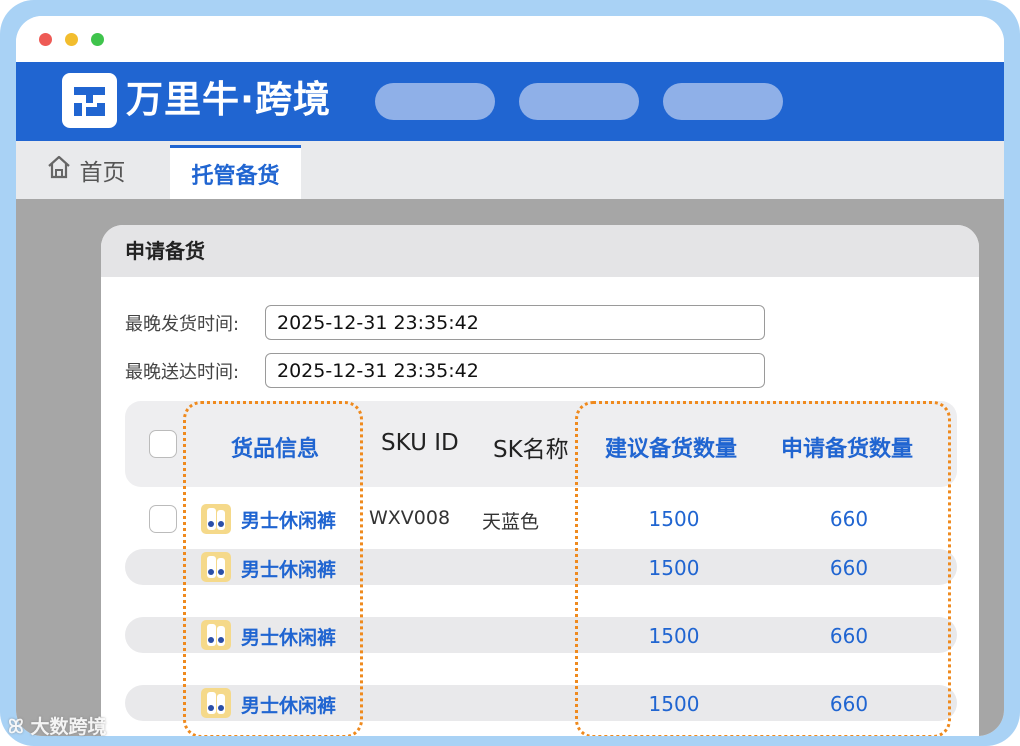 The image size is (1020, 746). What do you see at coordinates (182, 372) in the screenshot?
I see `deliver-time-label: 最晚送达时间:` at bounding box center [182, 372].